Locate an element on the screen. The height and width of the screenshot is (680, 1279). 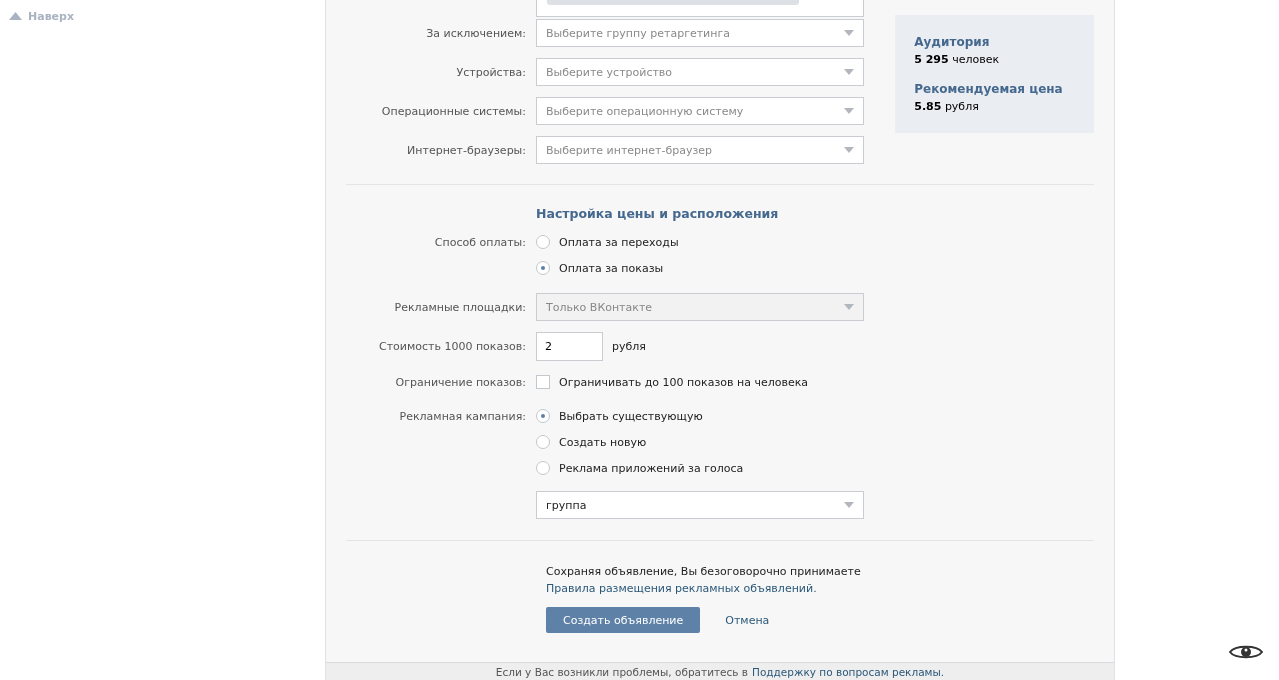
option-label: Выбрать существующую is located at coordinates (631, 416).